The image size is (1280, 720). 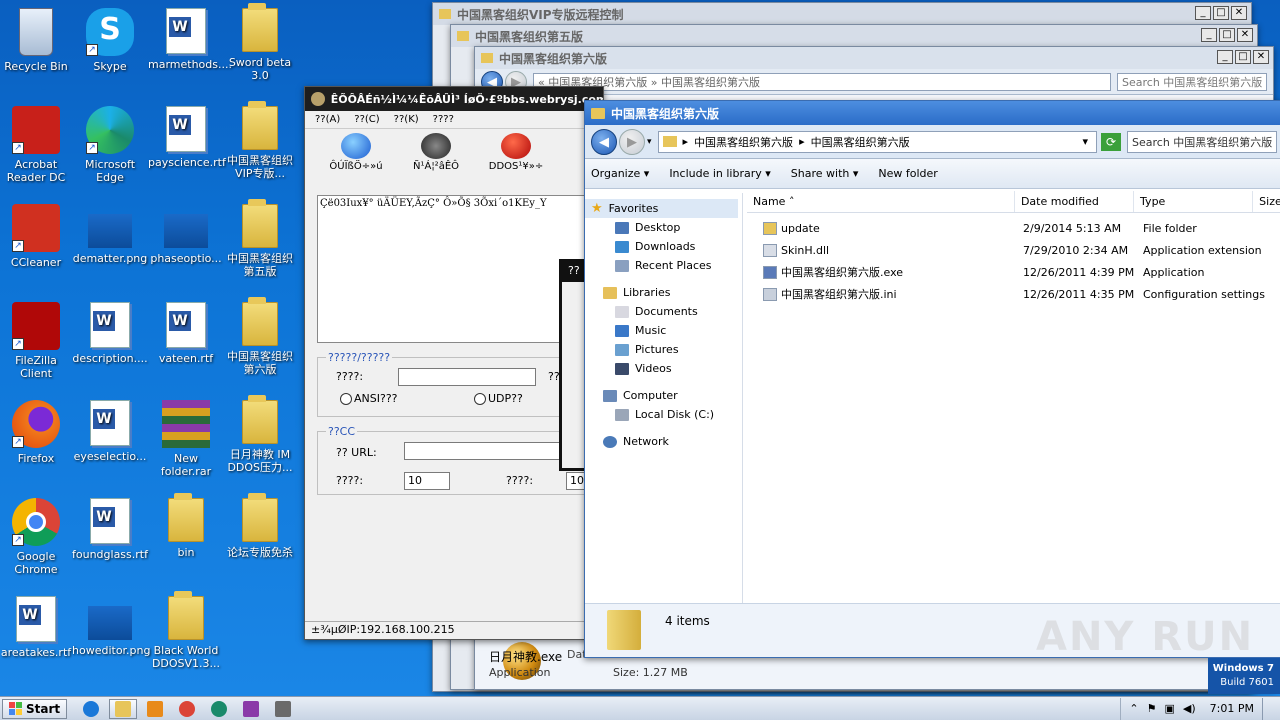 What do you see at coordinates (663, 265) in the screenshot?
I see `nav-fav-2: Recent Places` at bounding box center [663, 265].